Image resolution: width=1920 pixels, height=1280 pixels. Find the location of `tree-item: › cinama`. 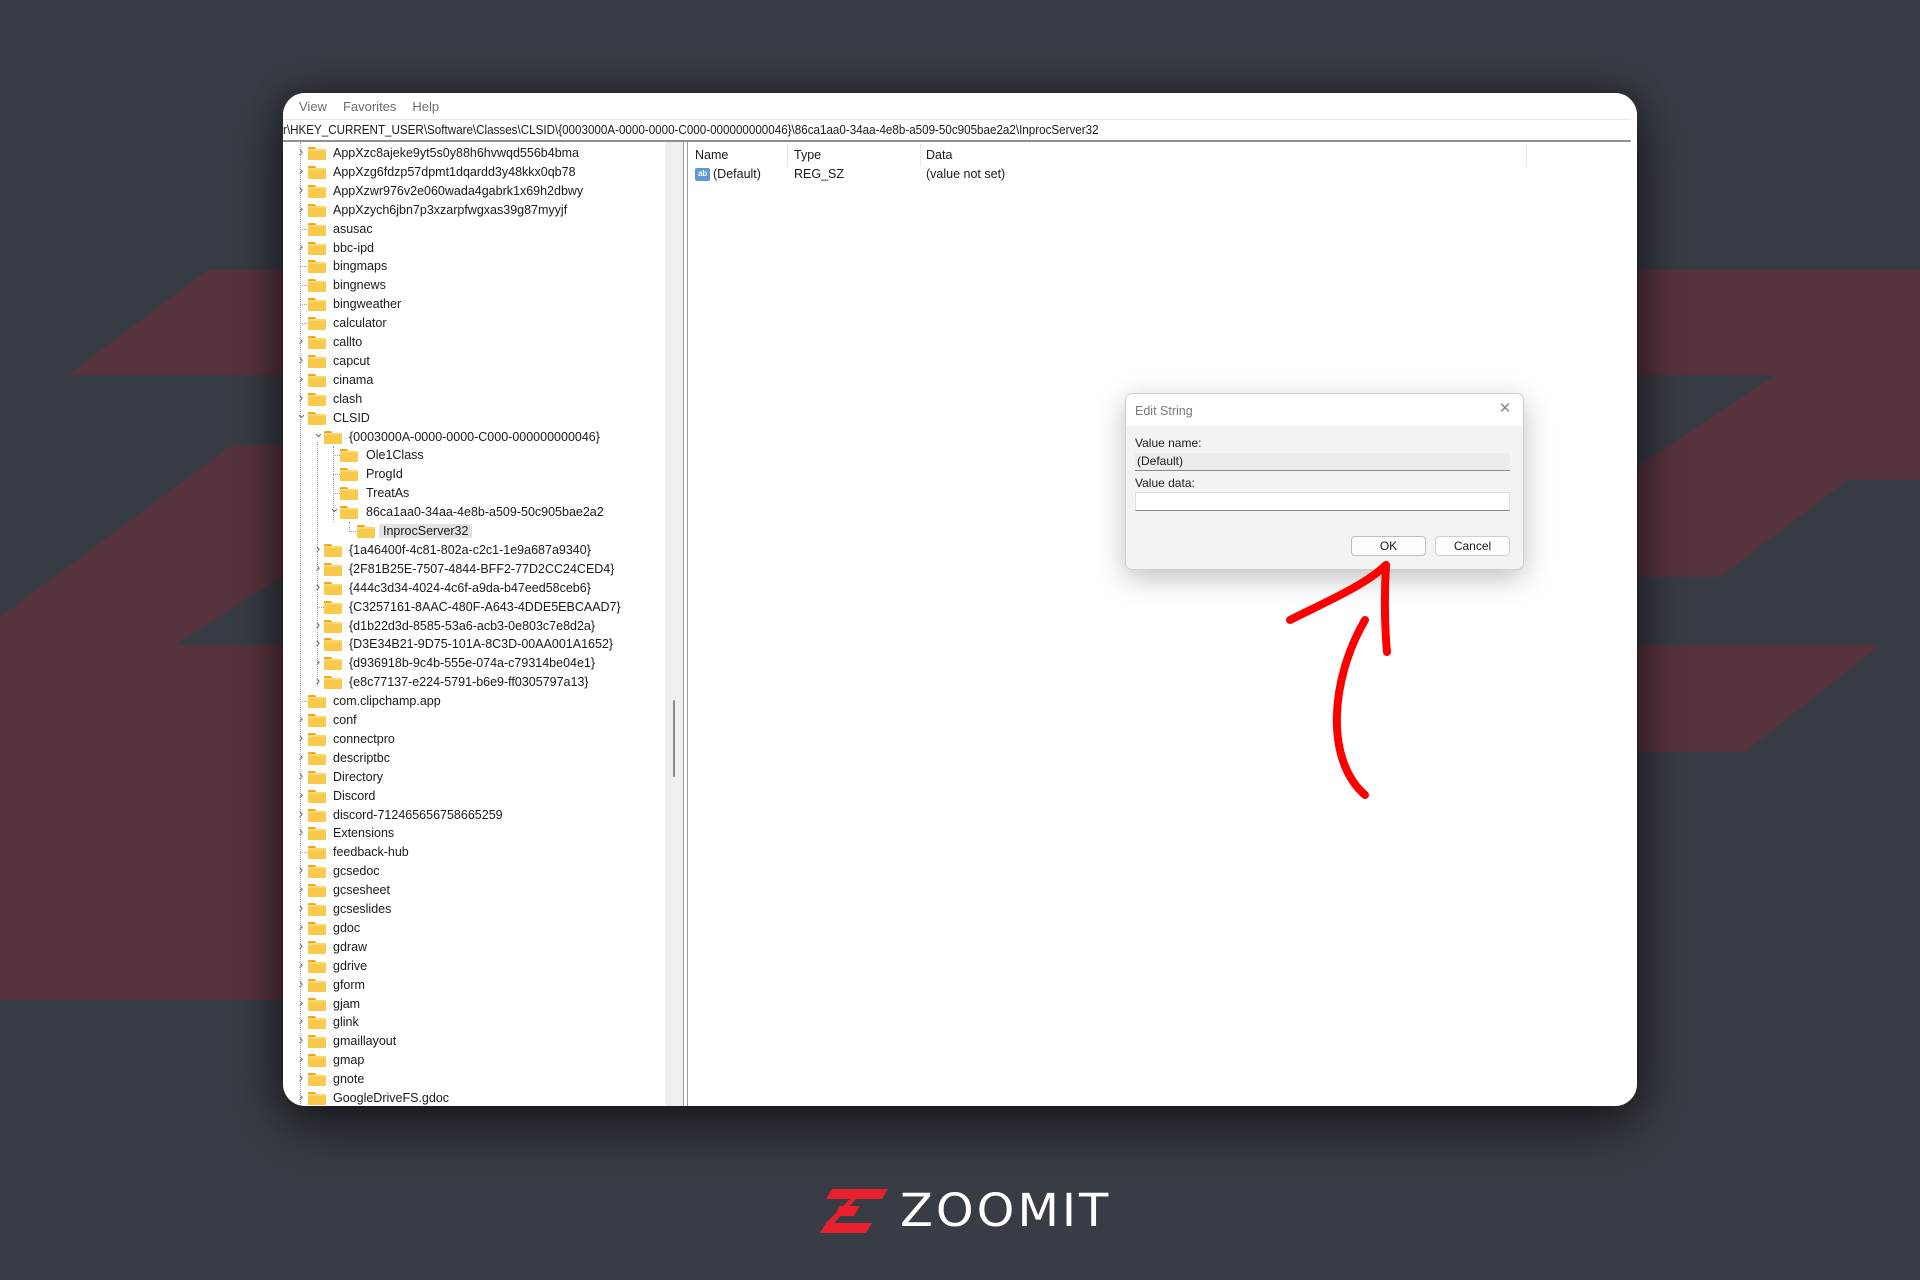

tree-item: › cinama is located at coordinates (474, 380).